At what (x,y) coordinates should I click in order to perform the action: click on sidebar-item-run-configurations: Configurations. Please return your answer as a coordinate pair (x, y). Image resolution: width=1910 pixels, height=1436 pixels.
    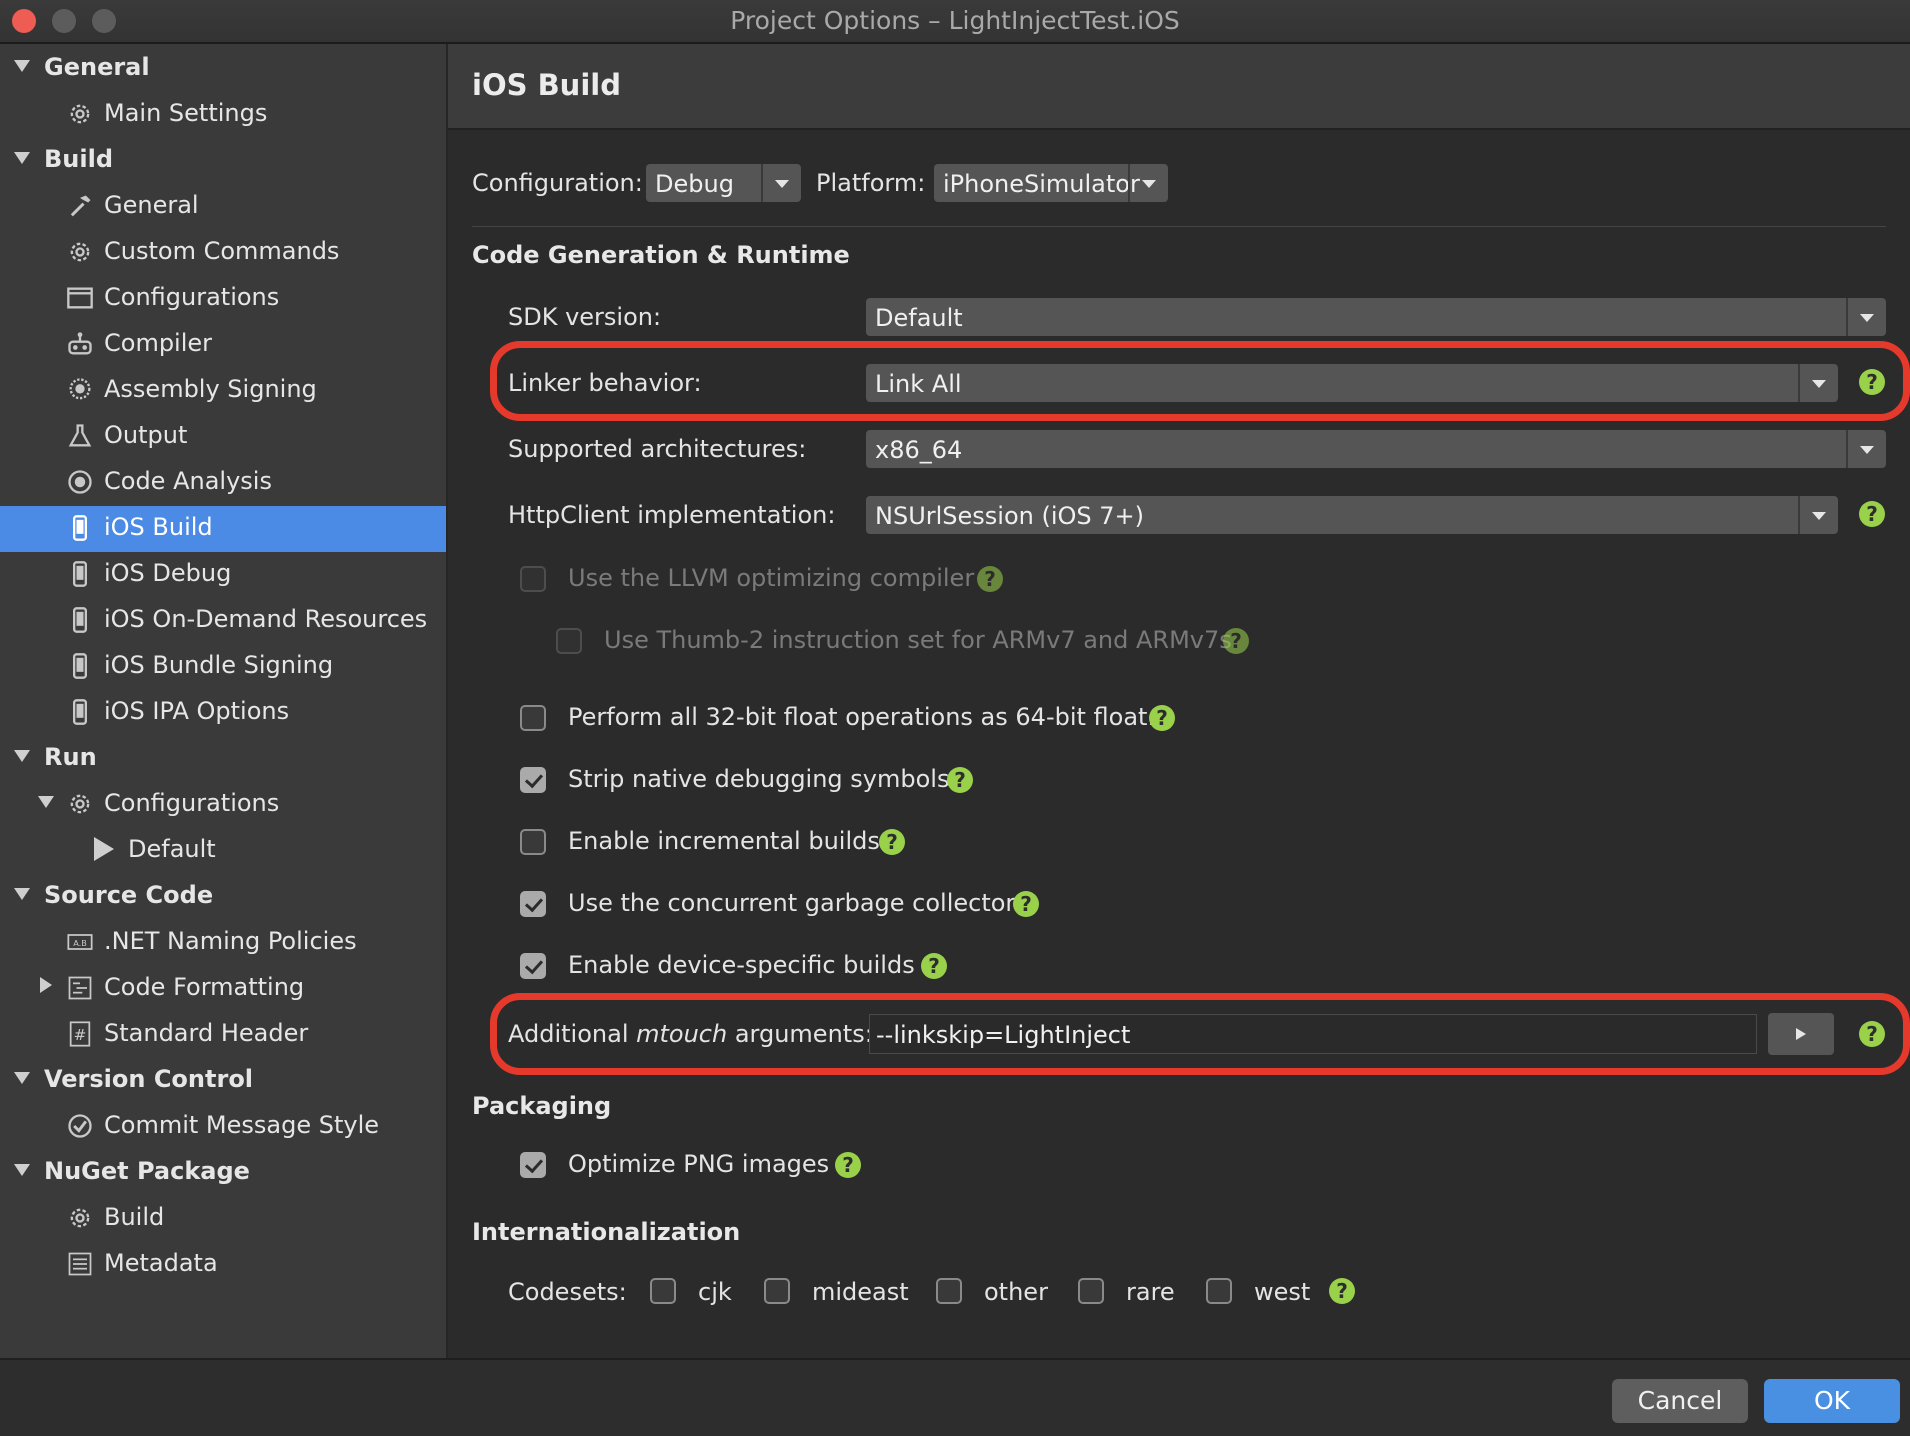
    Looking at the image, I should click on (223, 805).